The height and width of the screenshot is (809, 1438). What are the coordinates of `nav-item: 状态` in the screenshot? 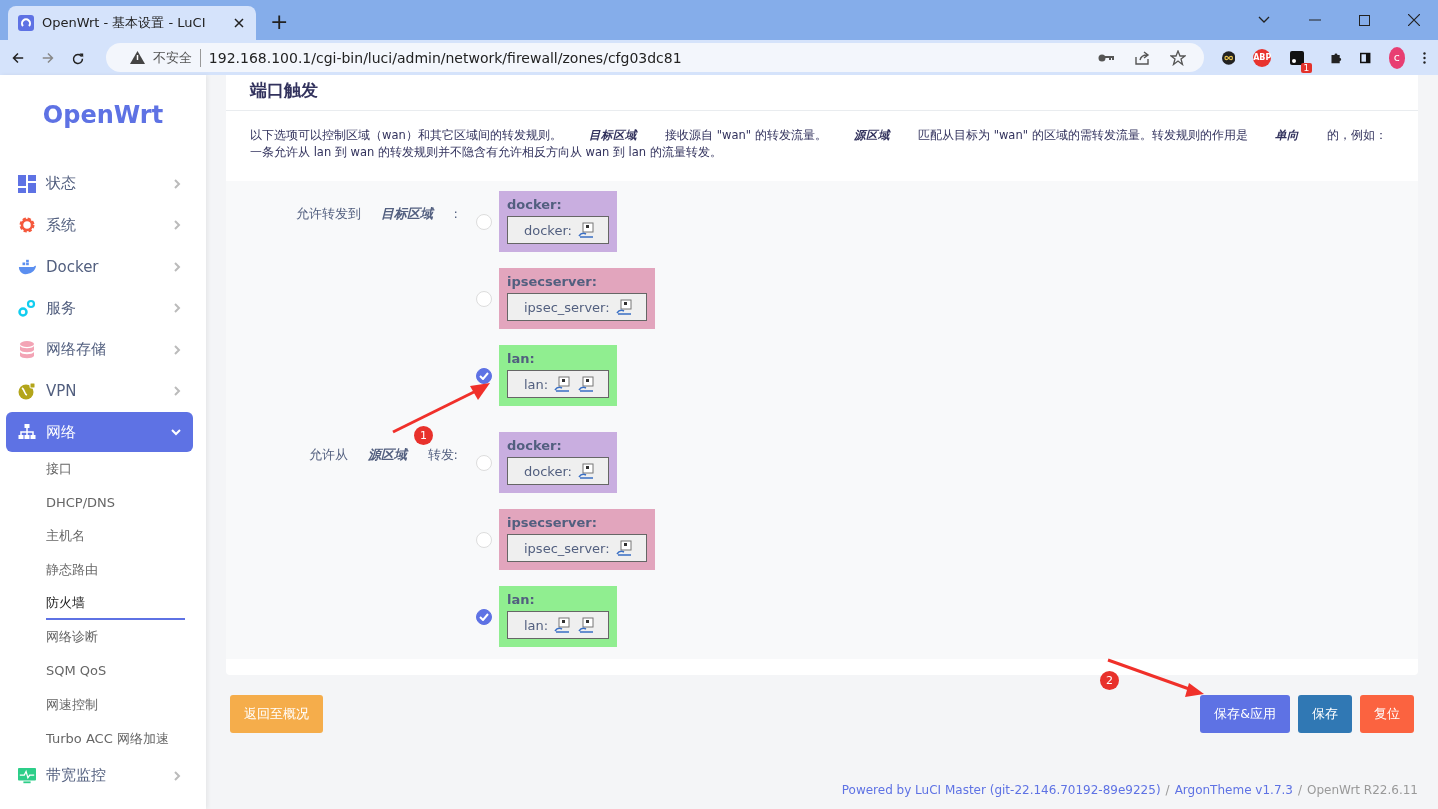 It's located at (99, 184).